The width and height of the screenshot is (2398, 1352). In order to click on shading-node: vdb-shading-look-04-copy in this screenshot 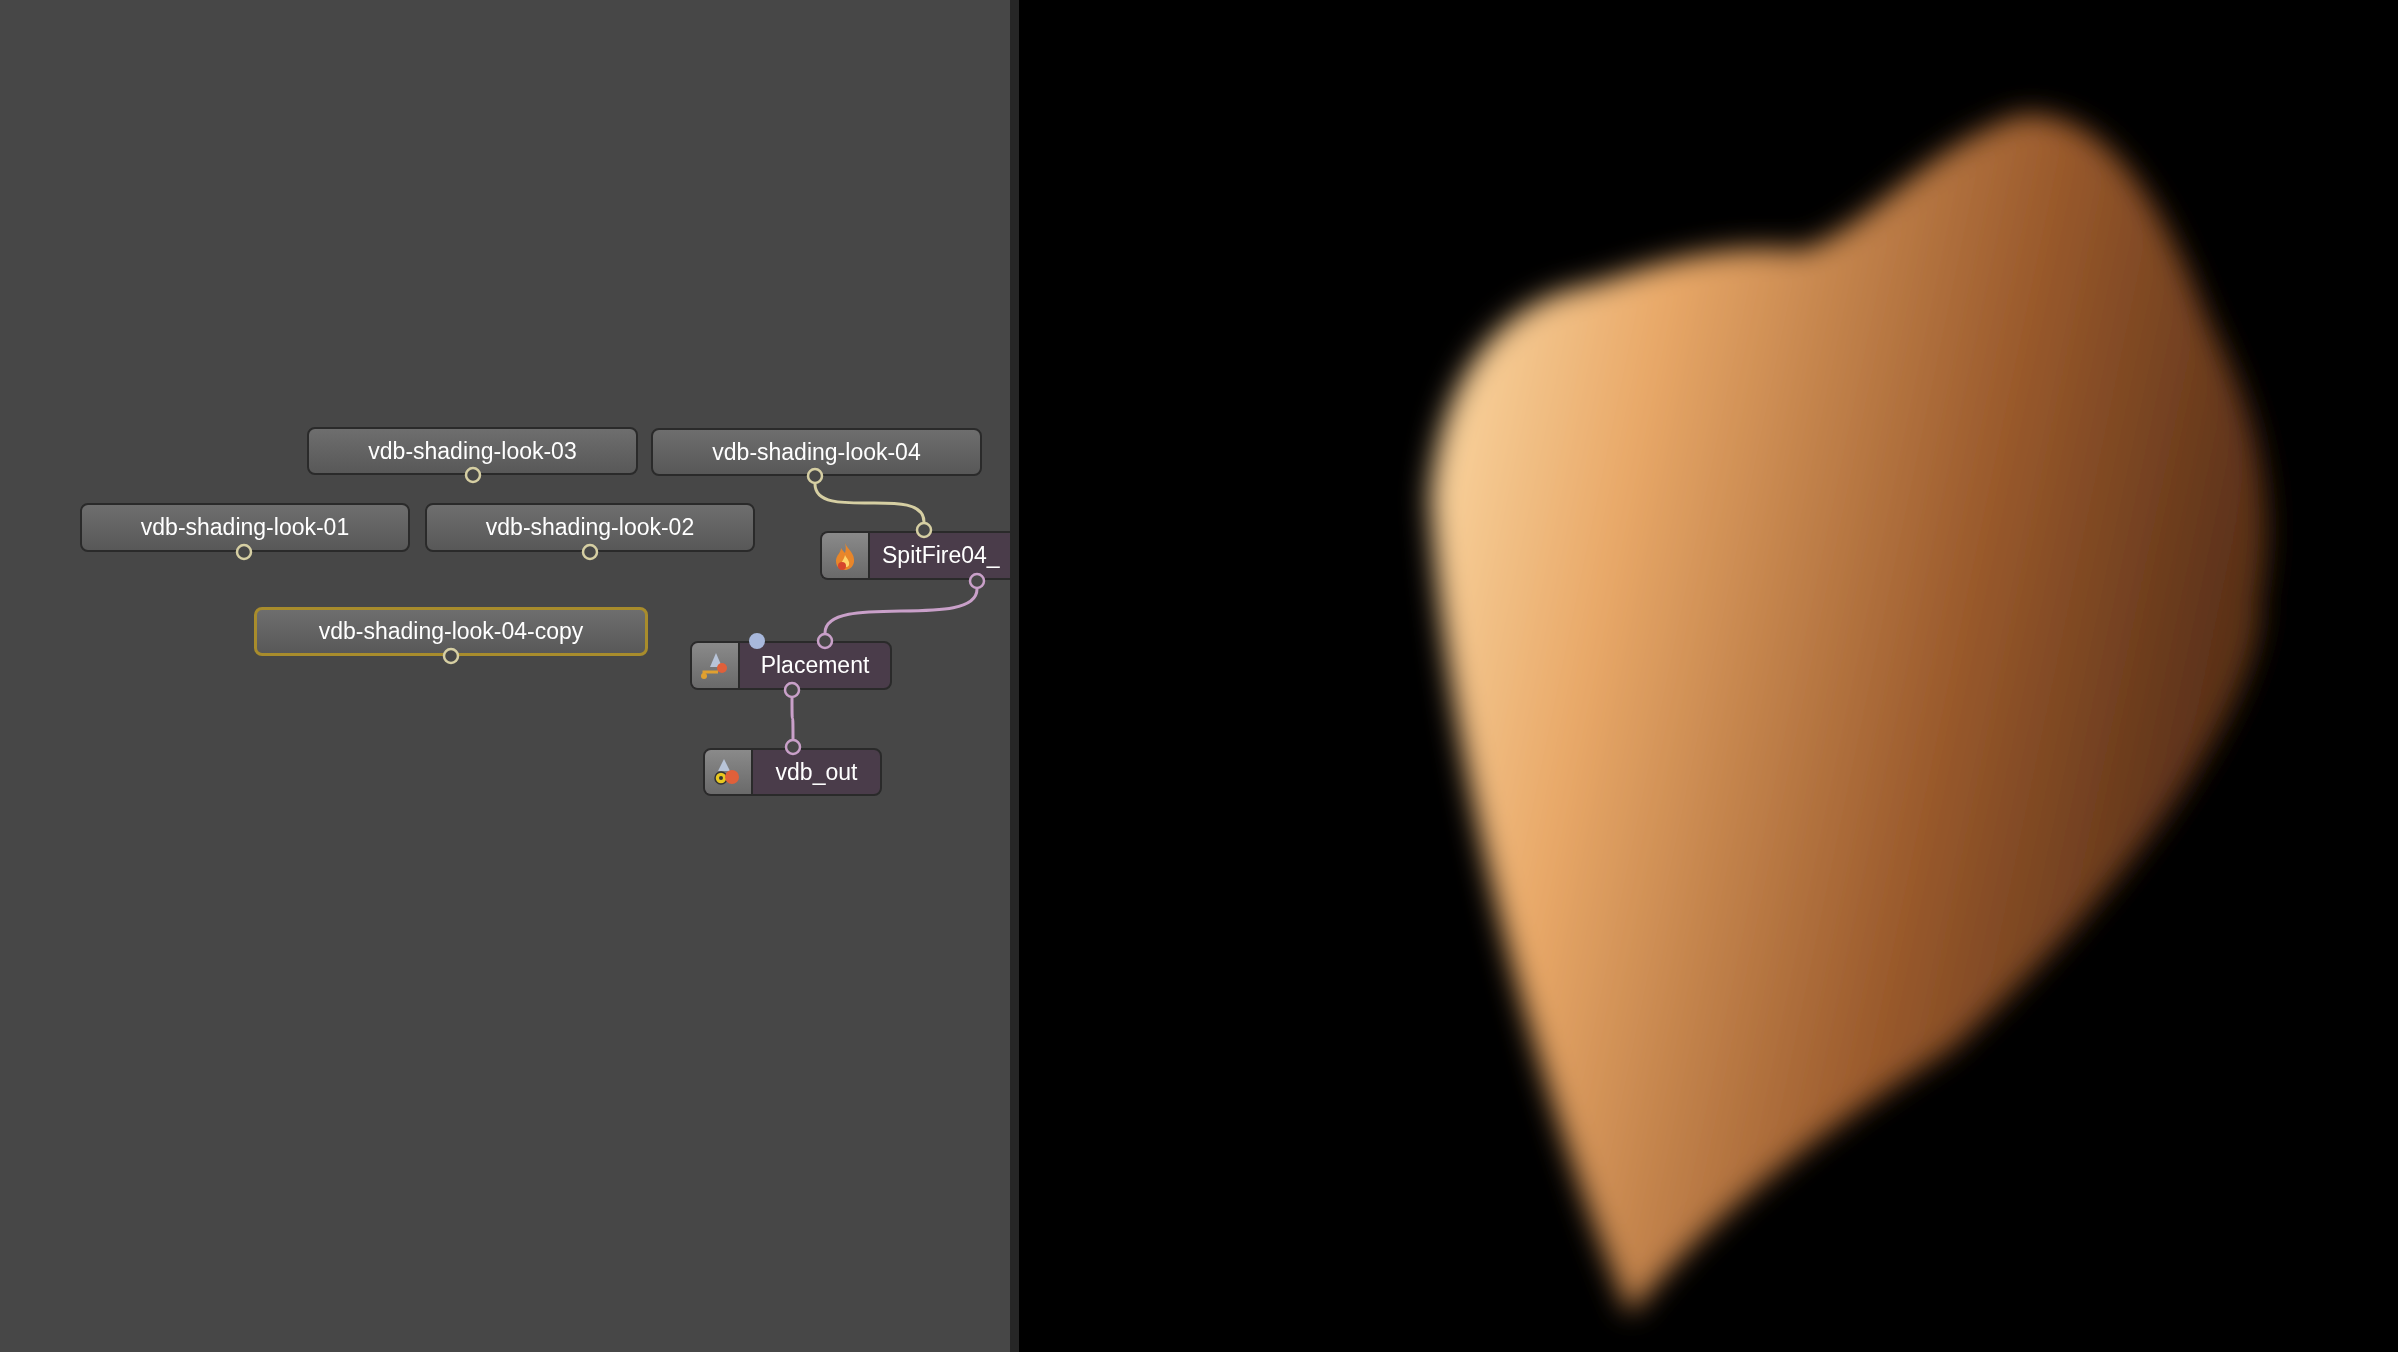, I will do `click(451, 631)`.